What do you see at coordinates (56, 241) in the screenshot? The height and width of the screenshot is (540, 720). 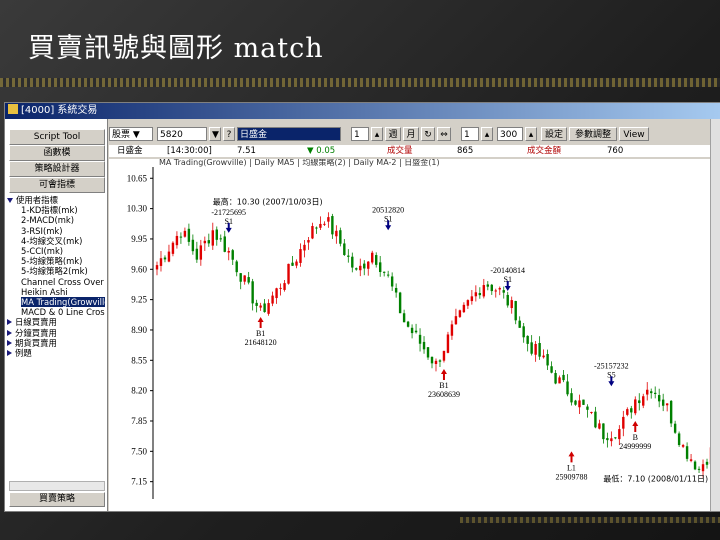 I see `tree-item: 4-均線交叉(mk)` at bounding box center [56, 241].